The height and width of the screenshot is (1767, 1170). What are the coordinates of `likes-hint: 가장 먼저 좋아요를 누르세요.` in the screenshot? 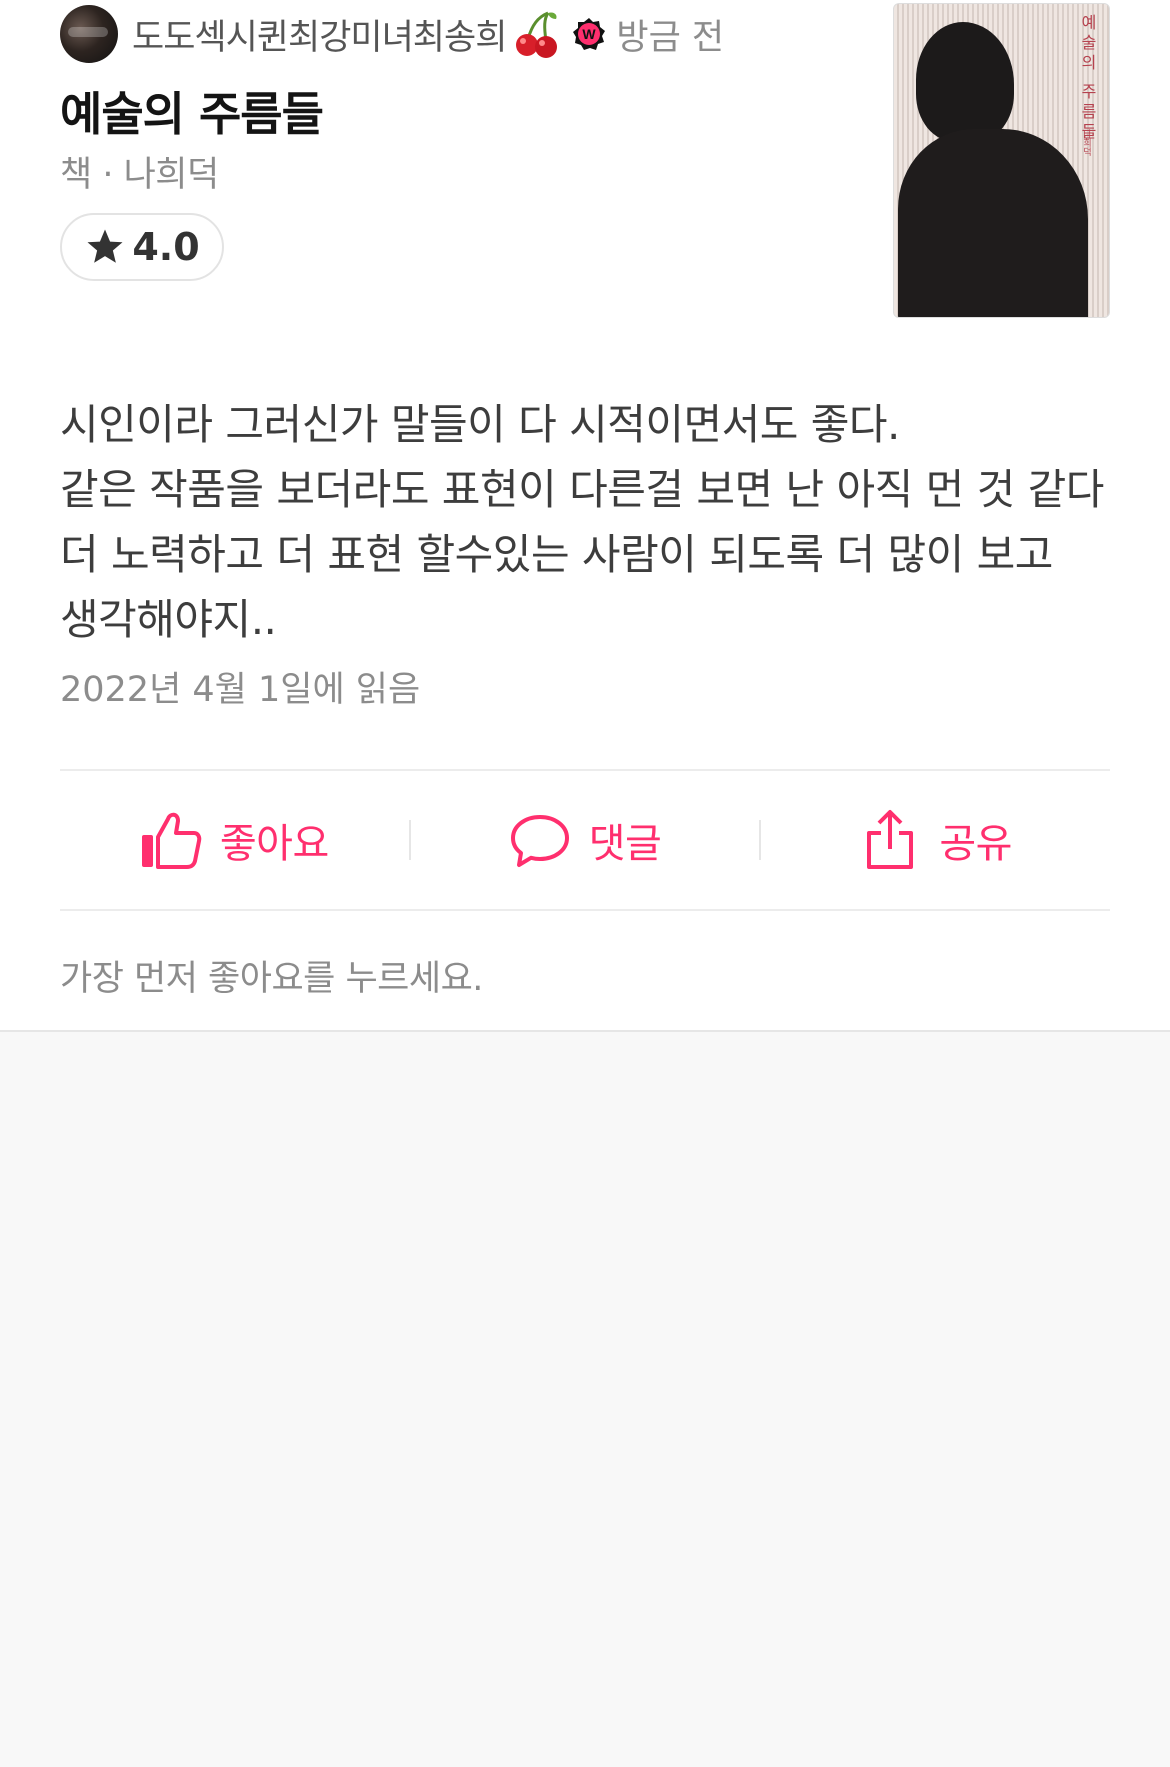 It's located at (271, 975).